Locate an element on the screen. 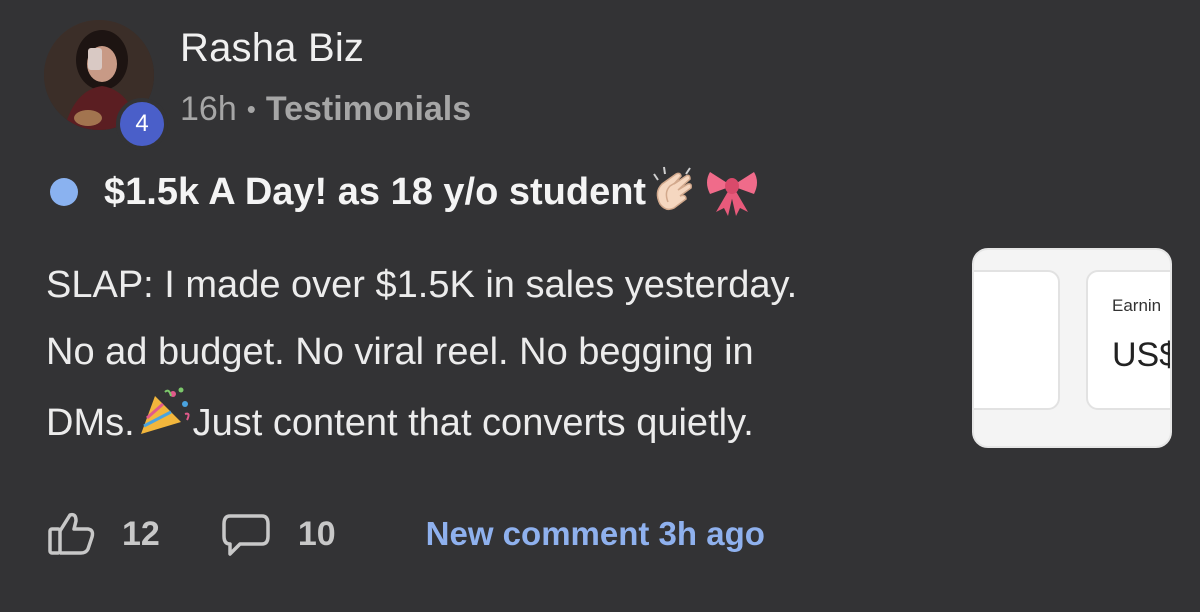 This screenshot has width=1200, height=612. ribbon-emoji-icon is located at coordinates (732, 192).